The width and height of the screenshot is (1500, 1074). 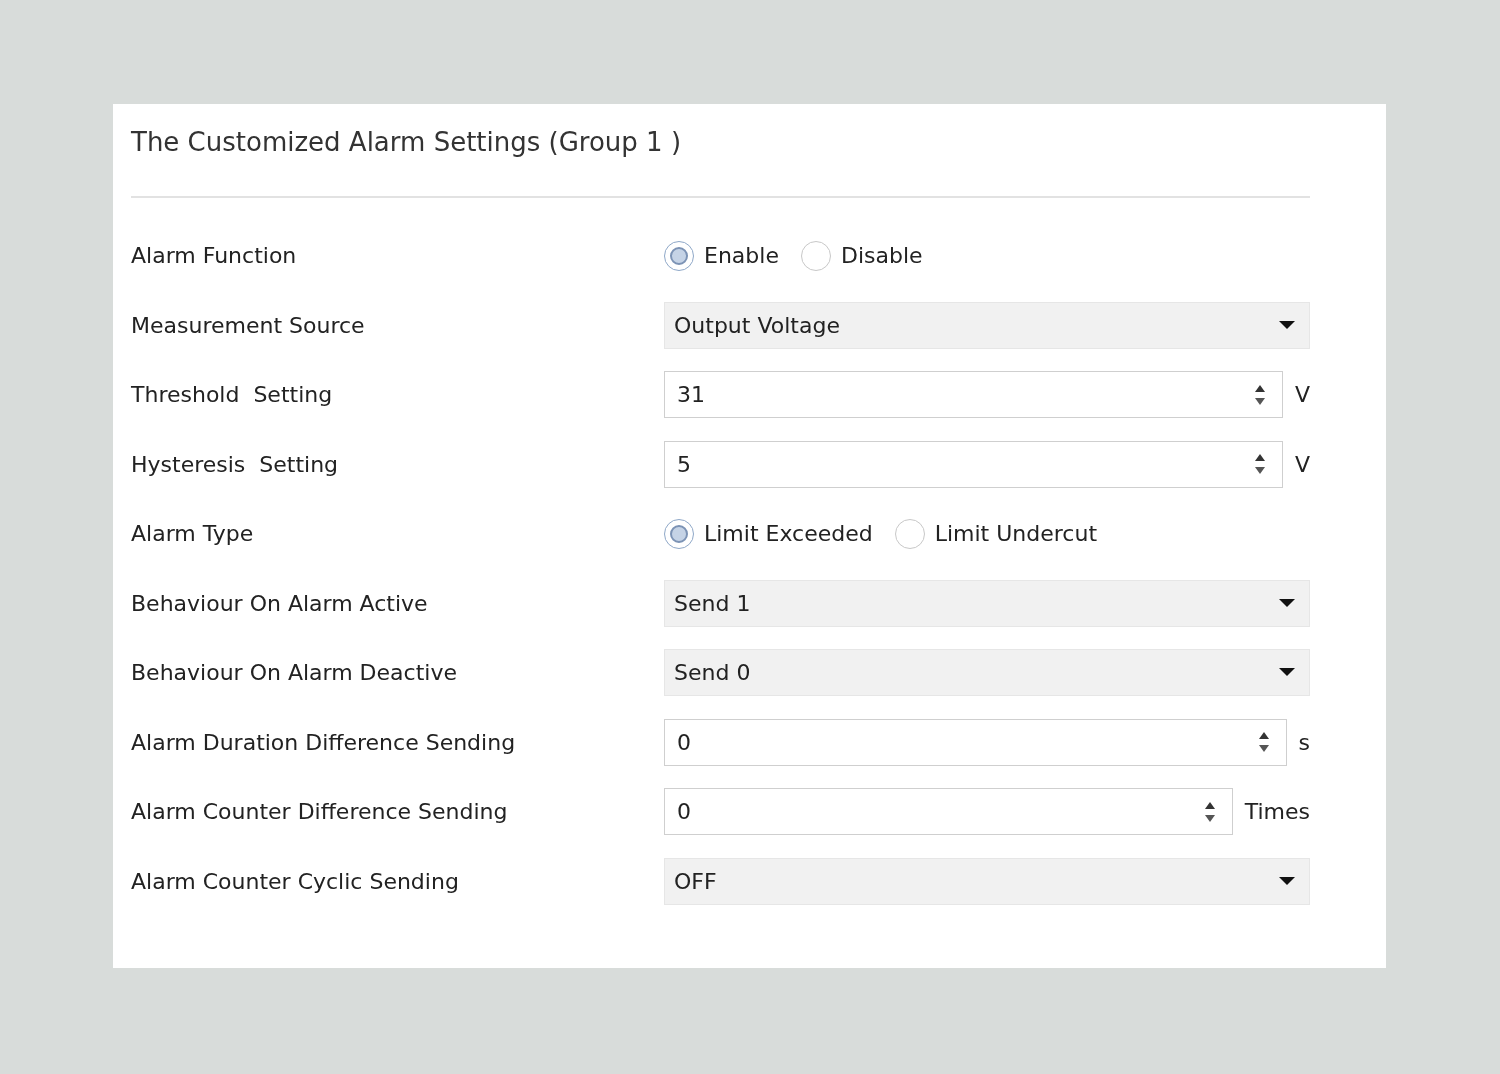 What do you see at coordinates (1277, 812) in the screenshot?
I see `unit-label: Times` at bounding box center [1277, 812].